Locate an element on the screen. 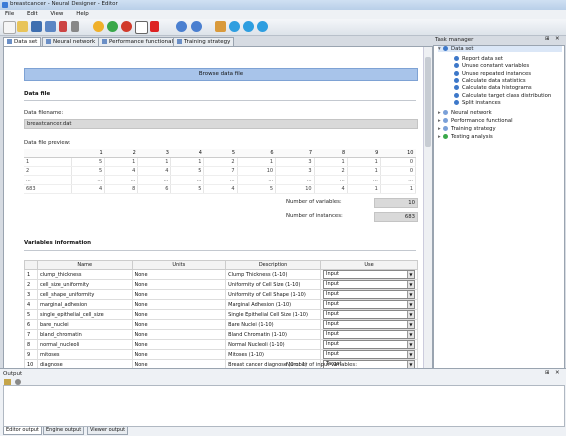 This screenshot has height=436, width=566. tree-node: ▸ Training strategy is located at coordinates (467, 129).